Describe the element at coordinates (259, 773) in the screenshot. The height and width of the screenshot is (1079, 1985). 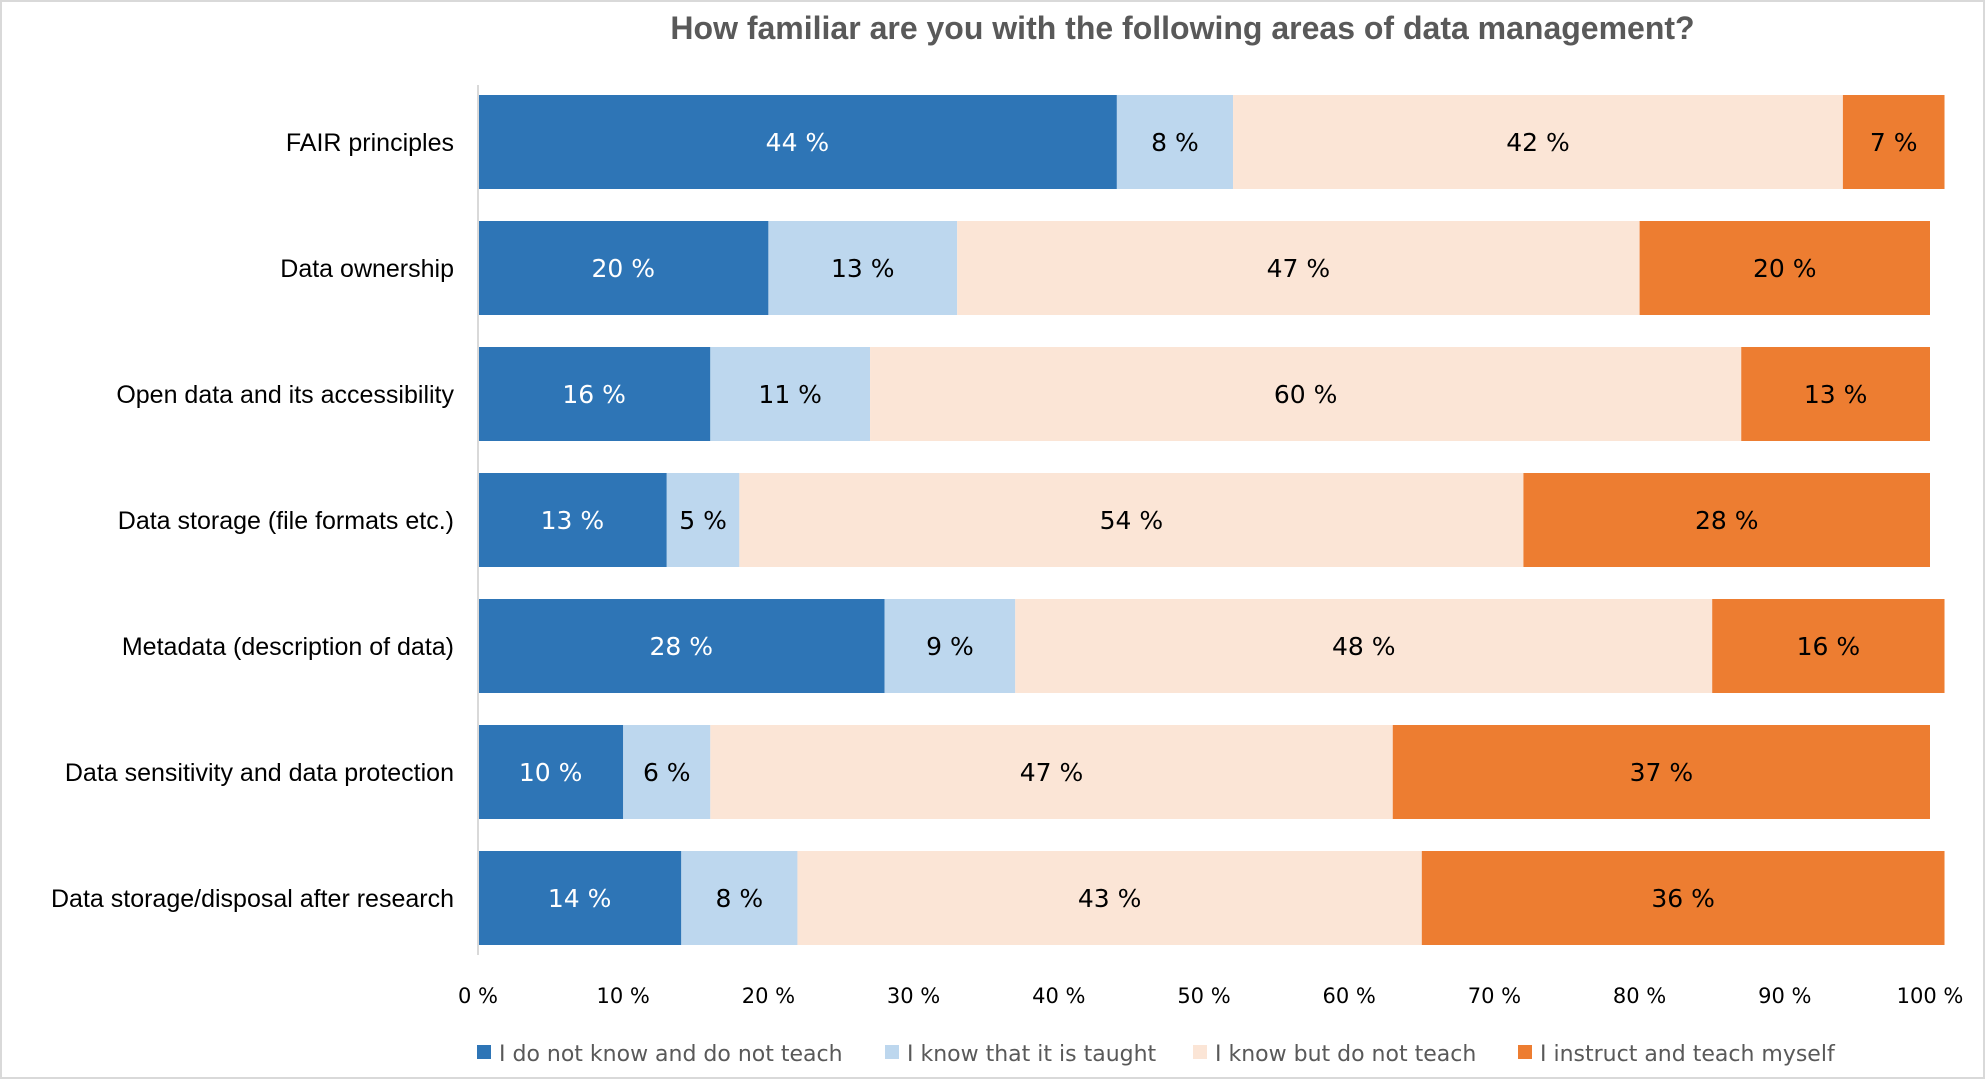
I see `category-label: Data sensitivity and data protection` at that location.